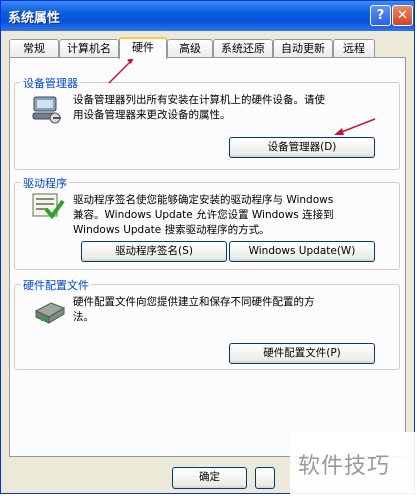  What do you see at coordinates (207, 16) in the screenshot?
I see `title-bar: 系统属性 ? ✕` at bounding box center [207, 16].